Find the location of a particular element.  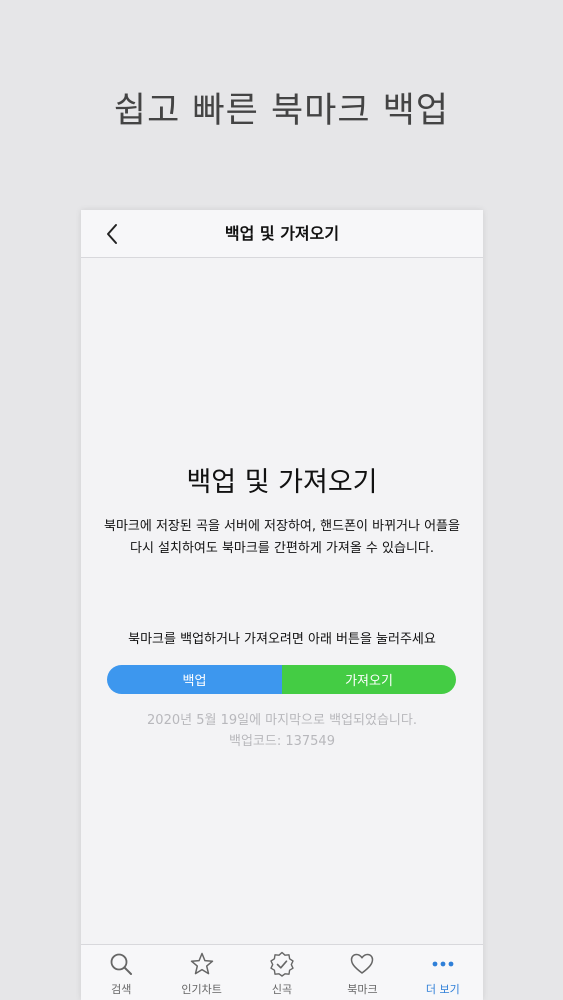

nav-title: 백업 및 가져오기 is located at coordinates (282, 233).